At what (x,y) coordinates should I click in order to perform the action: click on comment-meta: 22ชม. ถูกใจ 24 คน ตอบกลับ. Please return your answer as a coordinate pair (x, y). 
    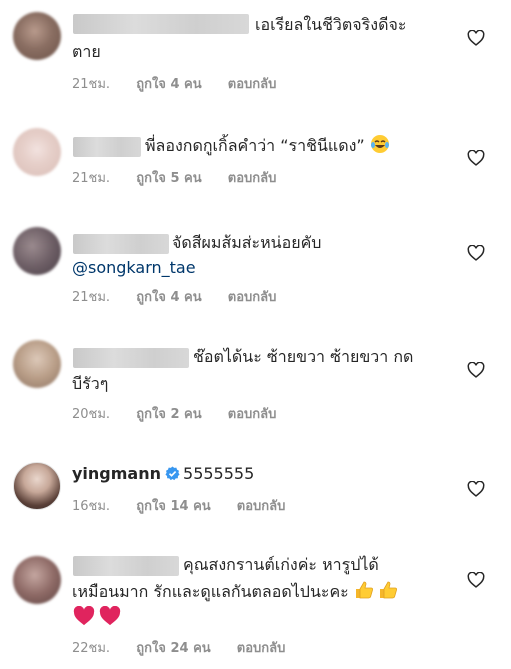
    Looking at the image, I should click on (178, 649).